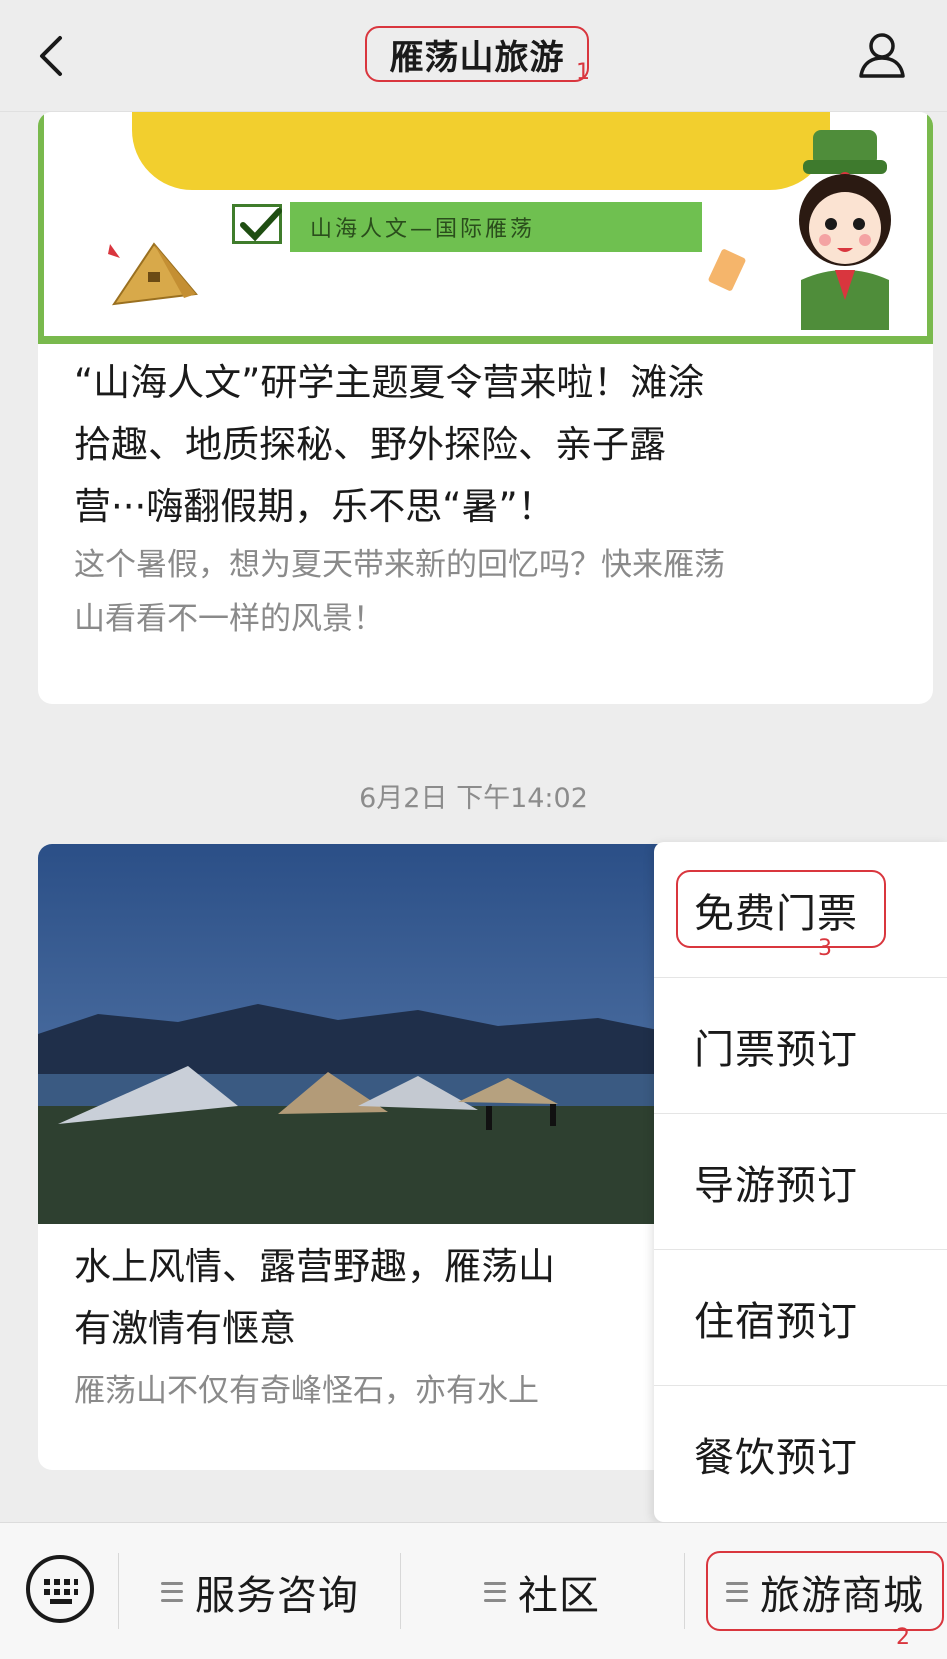  What do you see at coordinates (314, 506) in the screenshot?
I see `article-title-line: 营···嗨翻假期，乐不思“暑”！` at bounding box center [314, 506].